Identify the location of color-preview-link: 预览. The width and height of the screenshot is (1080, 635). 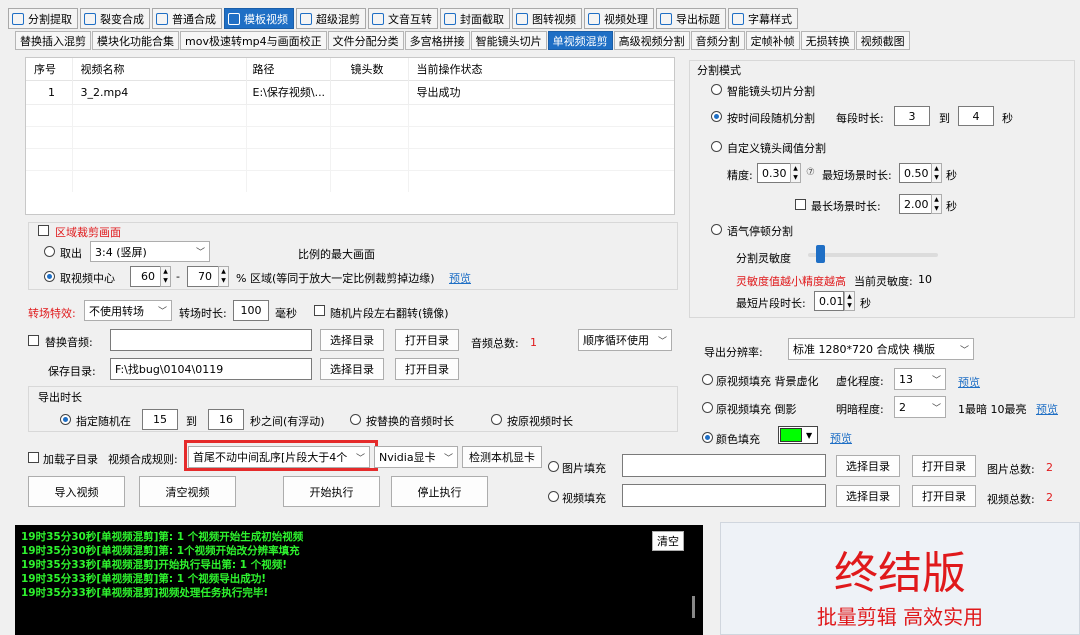
(841, 438).